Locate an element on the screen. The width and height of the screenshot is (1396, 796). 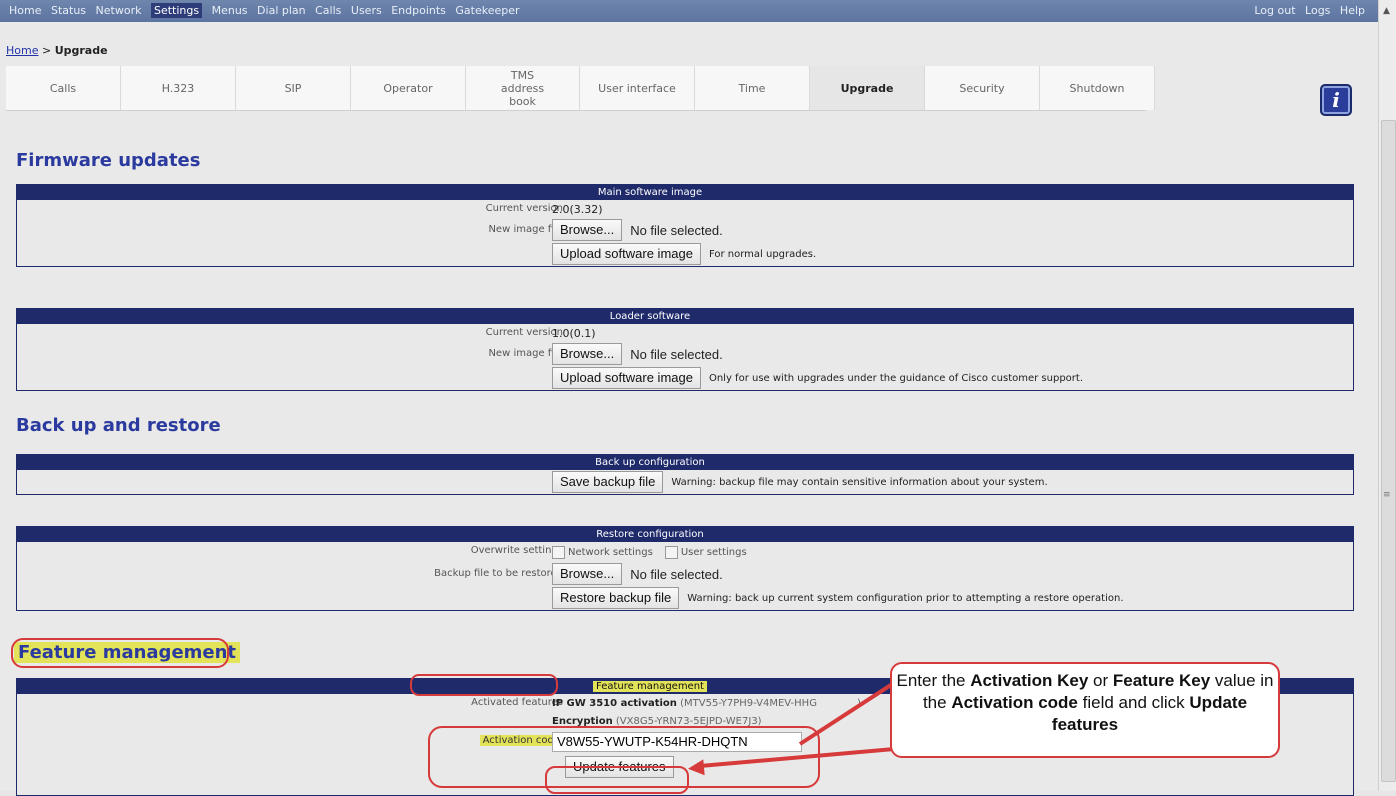
tab-tms-address-book: TMS address book is located at coordinates (523, 88).